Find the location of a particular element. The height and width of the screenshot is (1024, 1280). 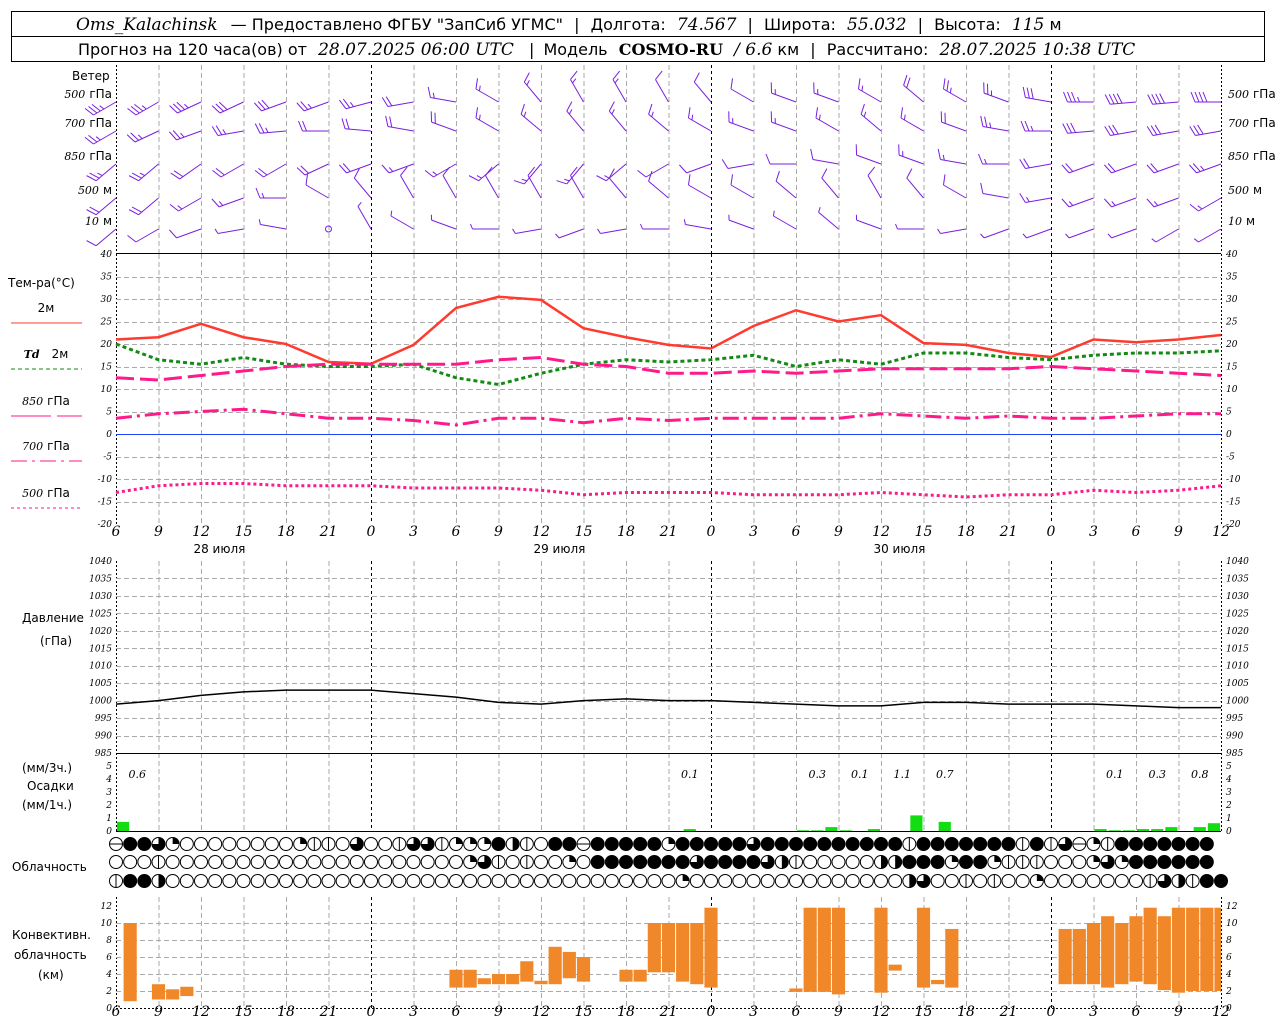

convective-title-3: (км) is located at coordinates (51, 975).